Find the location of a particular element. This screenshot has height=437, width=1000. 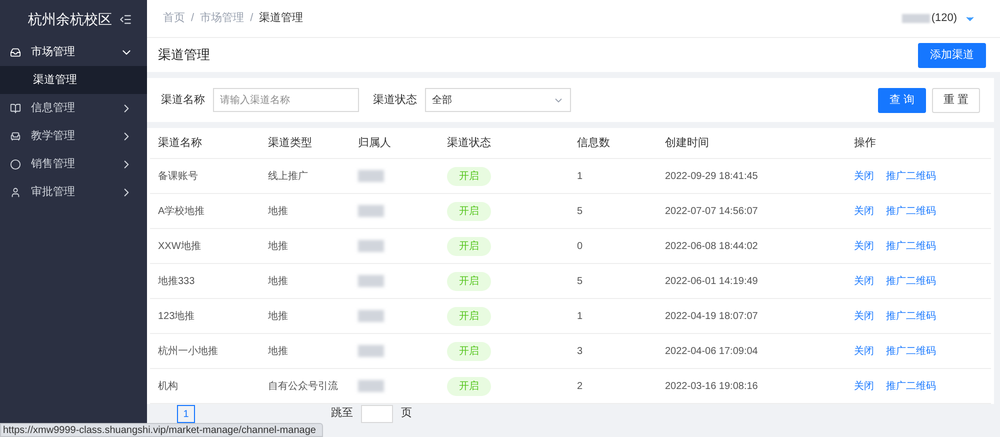

table-cell-text: 2022-06-08 18:44:02 is located at coordinates (711, 247).